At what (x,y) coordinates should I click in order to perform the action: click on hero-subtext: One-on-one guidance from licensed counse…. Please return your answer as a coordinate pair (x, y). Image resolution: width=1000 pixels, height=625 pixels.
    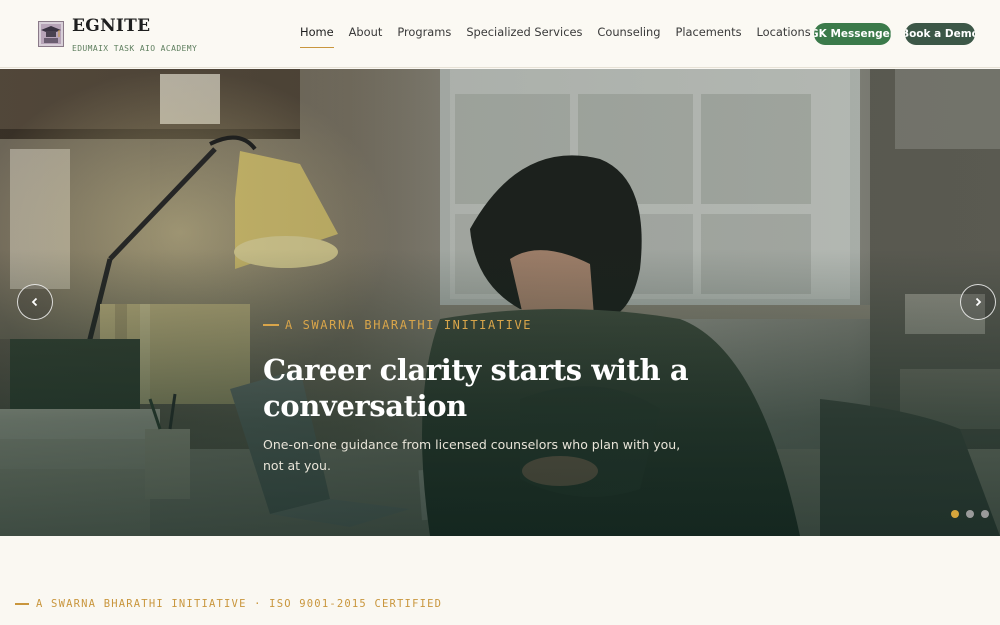
    Looking at the image, I should click on (472, 455).